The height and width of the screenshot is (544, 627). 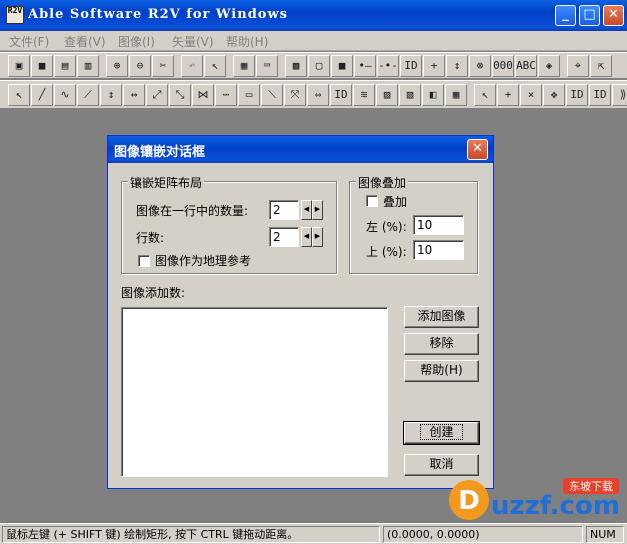 I want to click on measure-icon: ⌖, so click(x=578, y=65).